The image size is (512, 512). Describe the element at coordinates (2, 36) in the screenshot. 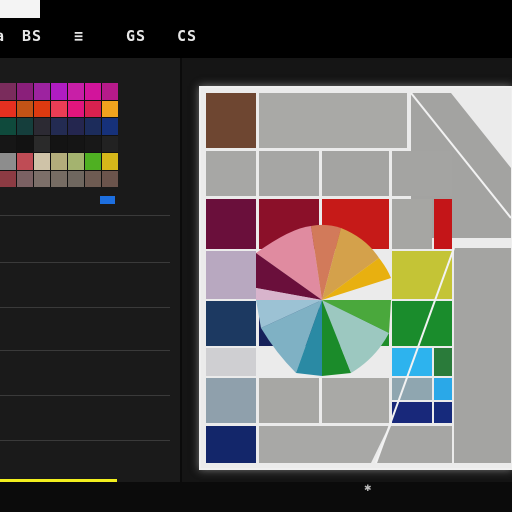

I see `a-button: a` at that location.